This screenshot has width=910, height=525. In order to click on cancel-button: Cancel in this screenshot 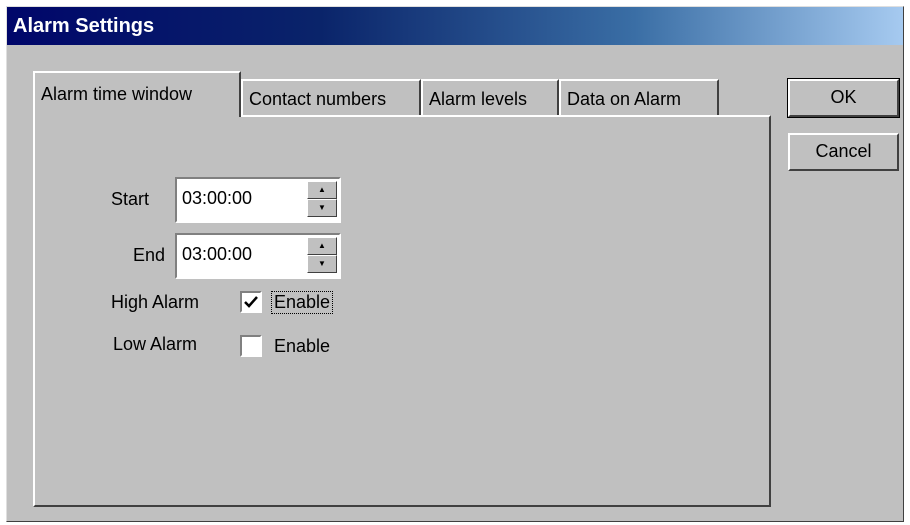, I will do `click(843, 152)`.